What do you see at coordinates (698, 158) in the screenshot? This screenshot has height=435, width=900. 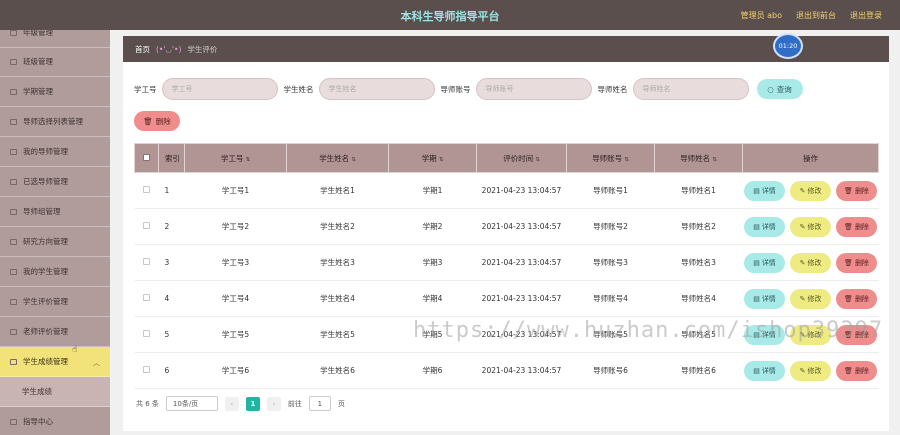 I see `col-tutor-name: 导师姓名 ⇅` at bounding box center [698, 158].